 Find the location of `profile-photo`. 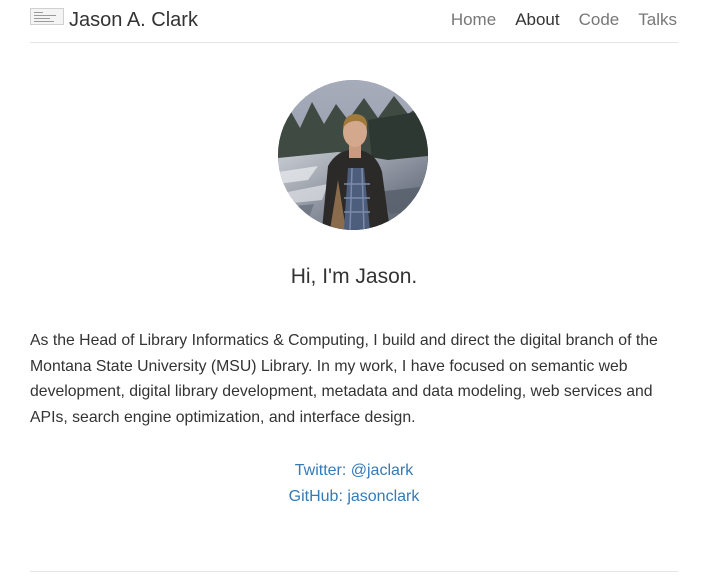

profile-photo is located at coordinates (353, 155).